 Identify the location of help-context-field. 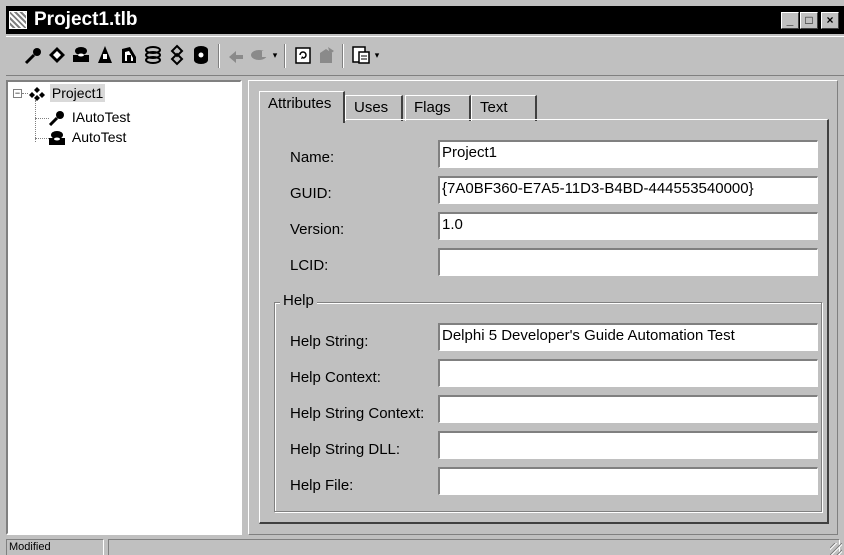
(628, 373).